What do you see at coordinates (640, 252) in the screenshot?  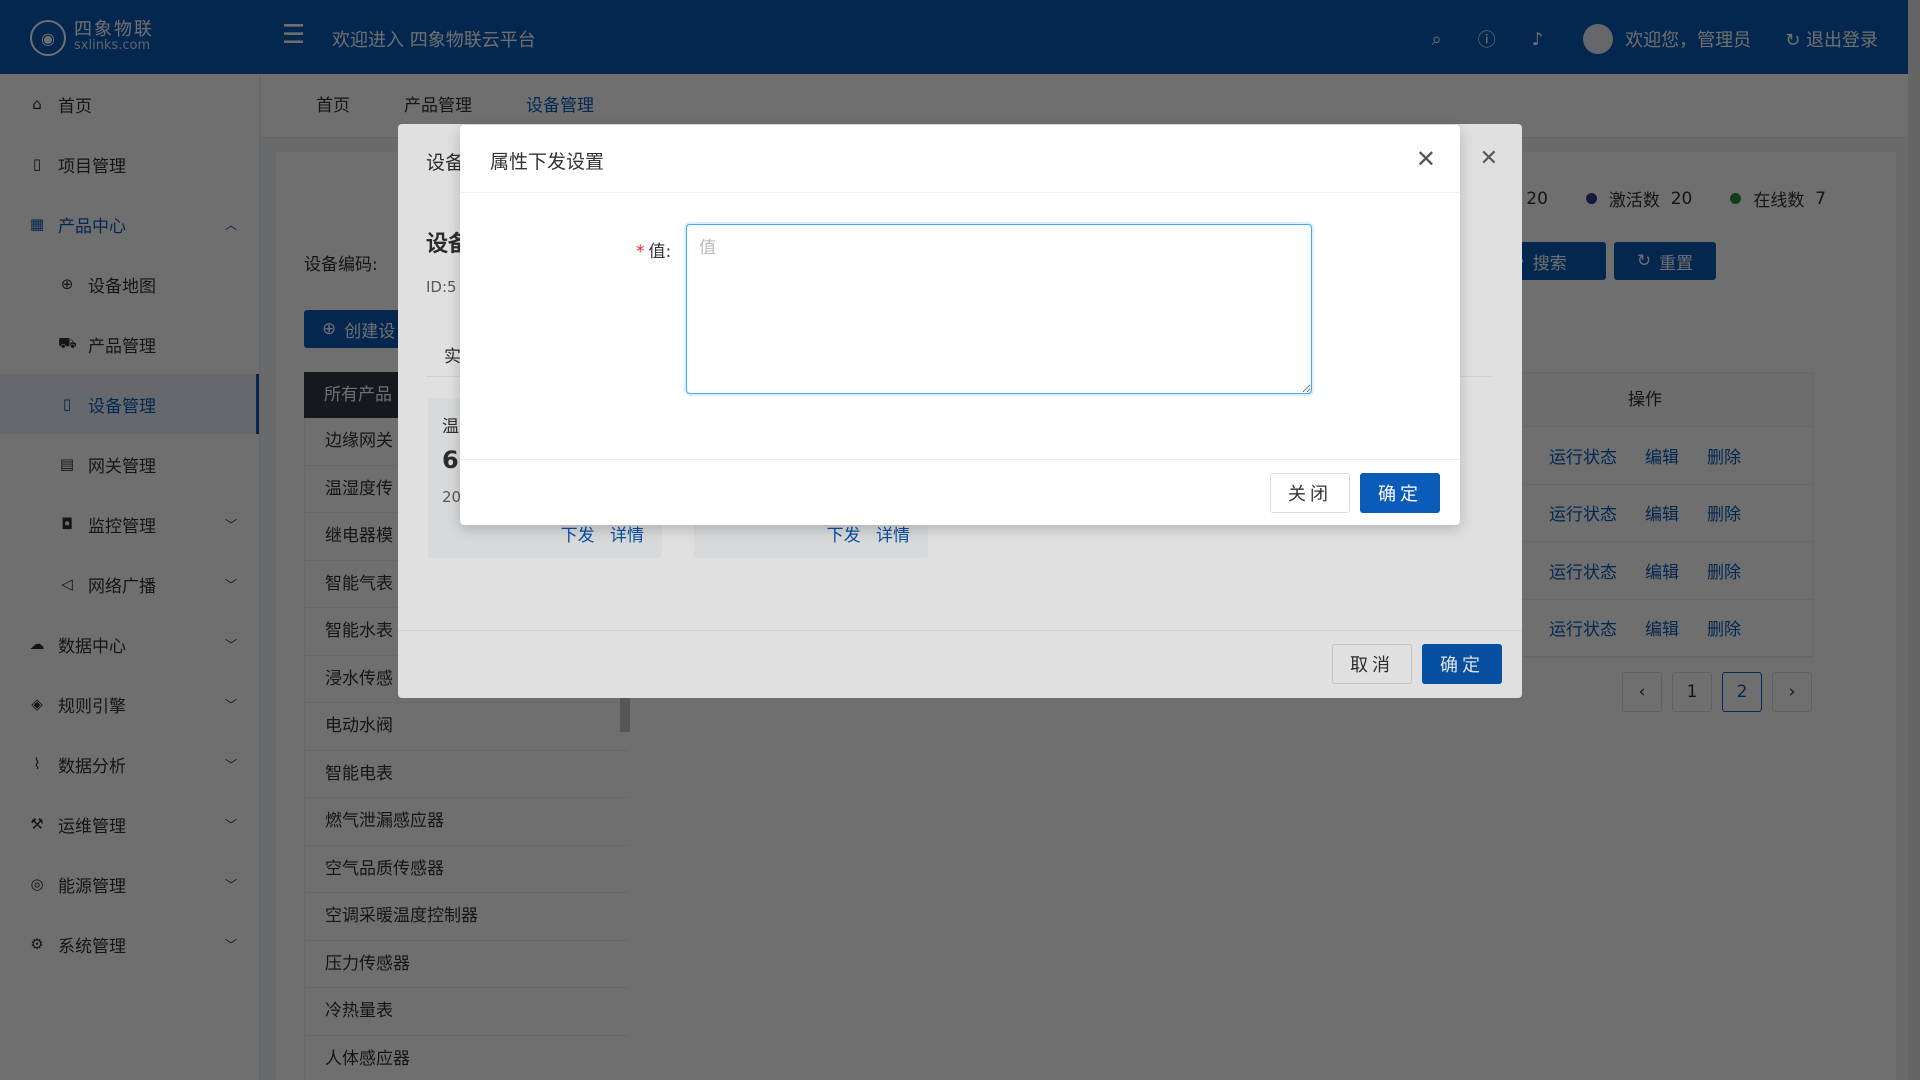 I see `required-mark: *` at bounding box center [640, 252].